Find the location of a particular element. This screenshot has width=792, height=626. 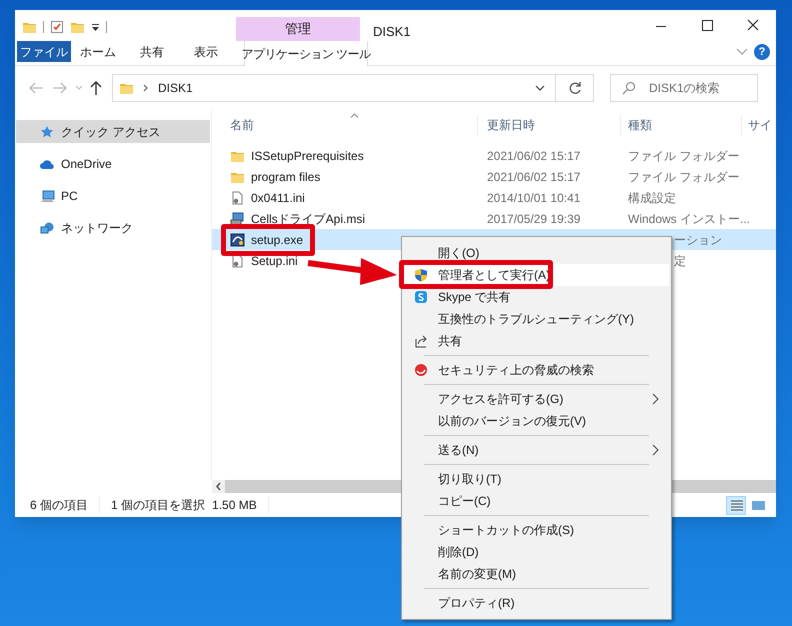

window-title: DISK1 is located at coordinates (392, 32).